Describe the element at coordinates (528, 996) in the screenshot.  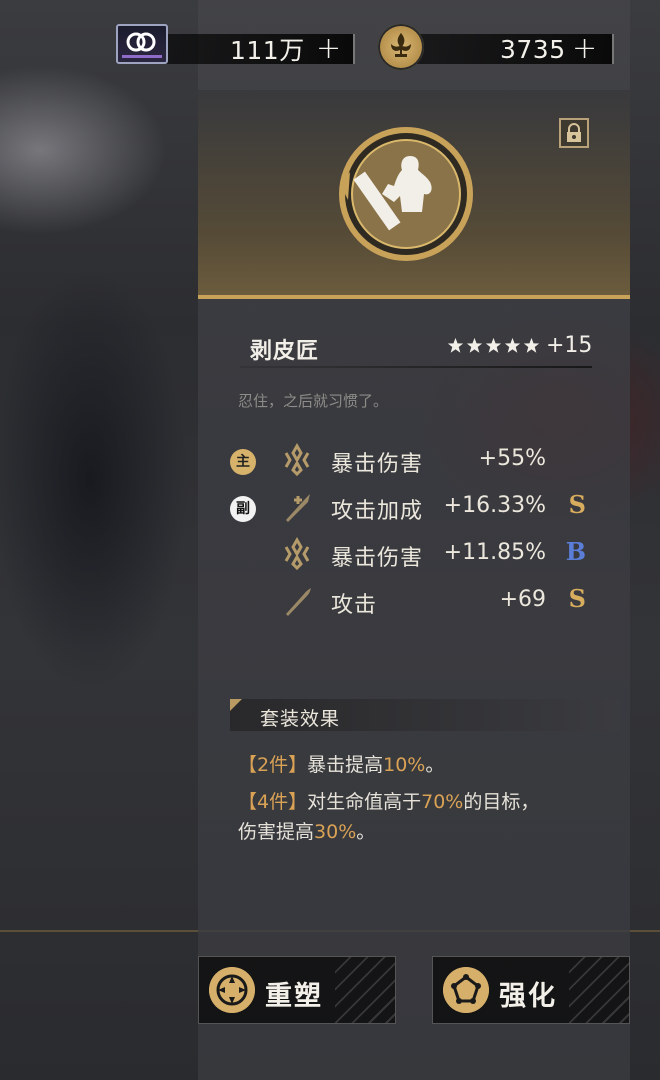
I see `enhance-label: 强化` at that location.